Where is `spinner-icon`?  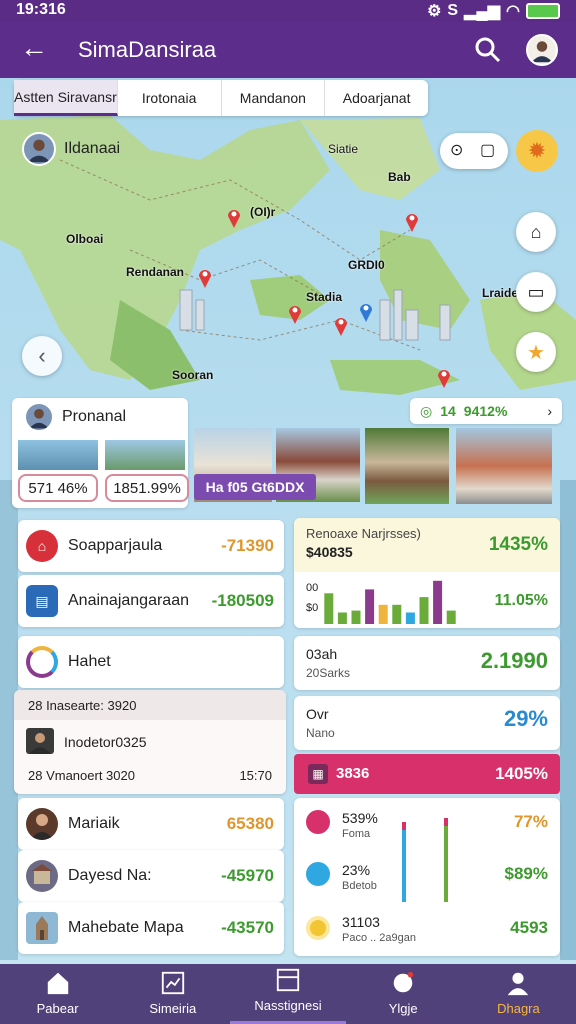
spinner-icon is located at coordinates (42, 662).